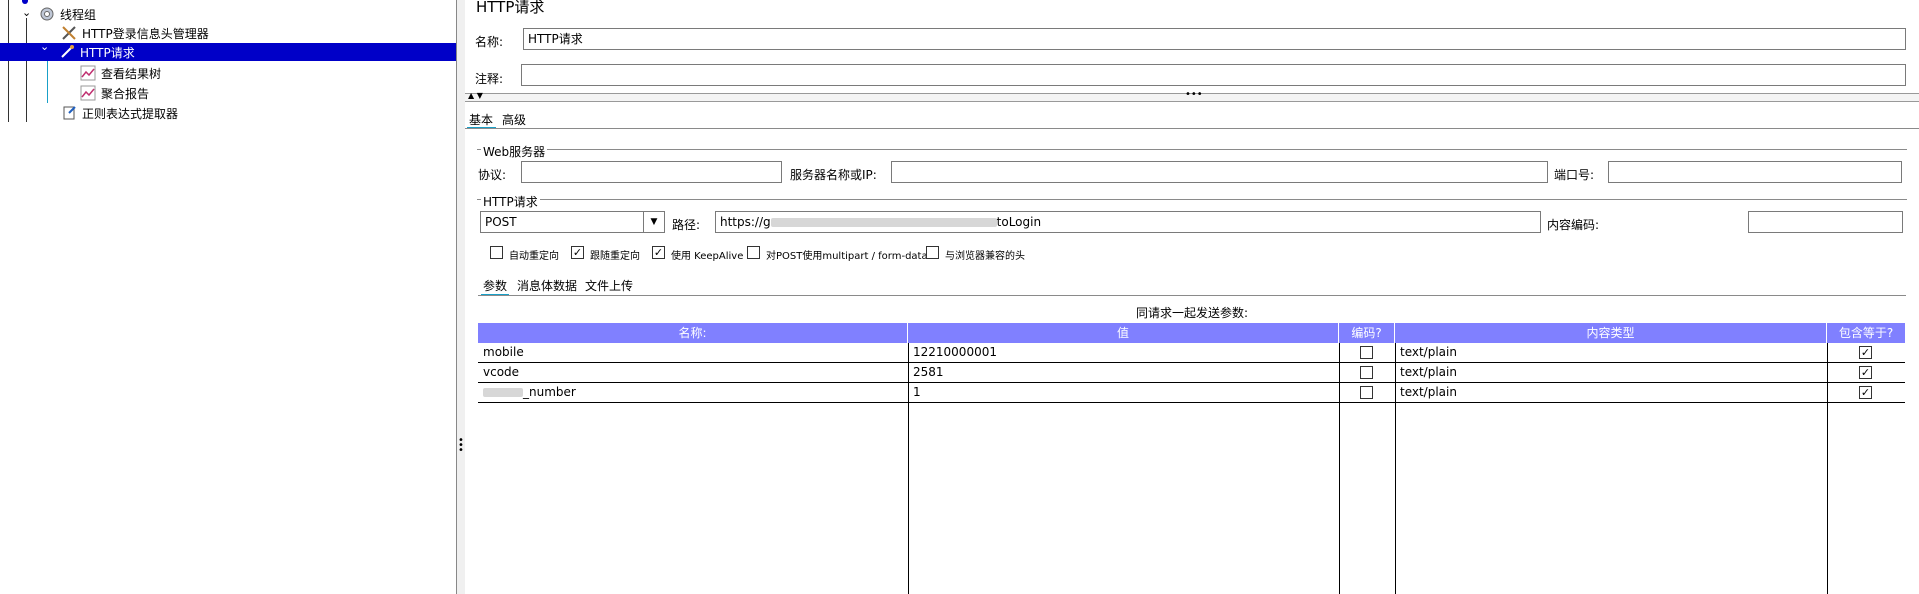 This screenshot has width=1919, height=594. Describe the element at coordinates (47, 14) in the screenshot. I see `gear-icon` at that location.